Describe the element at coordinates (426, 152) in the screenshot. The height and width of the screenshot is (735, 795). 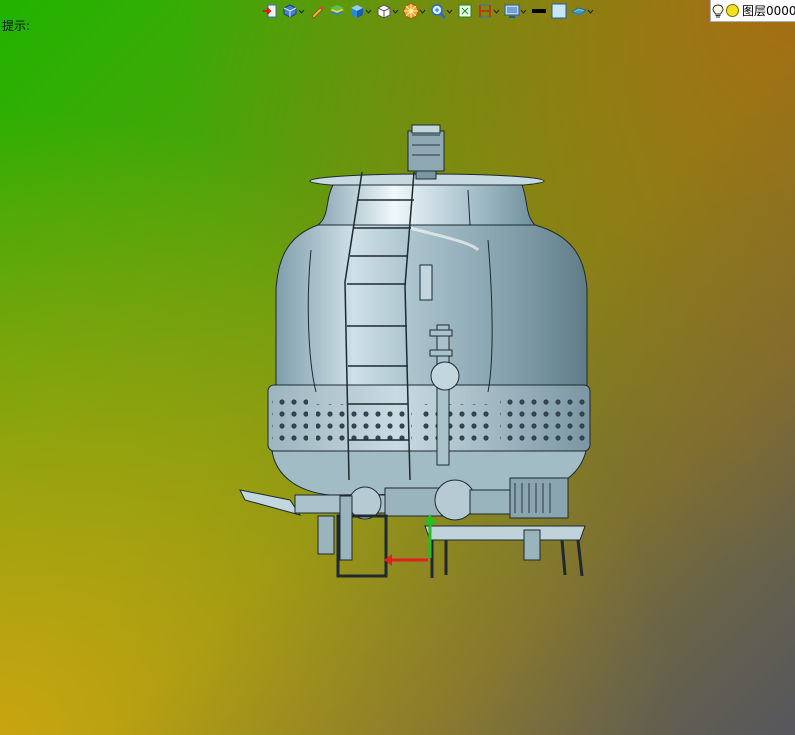
I see `fan-motor` at that location.